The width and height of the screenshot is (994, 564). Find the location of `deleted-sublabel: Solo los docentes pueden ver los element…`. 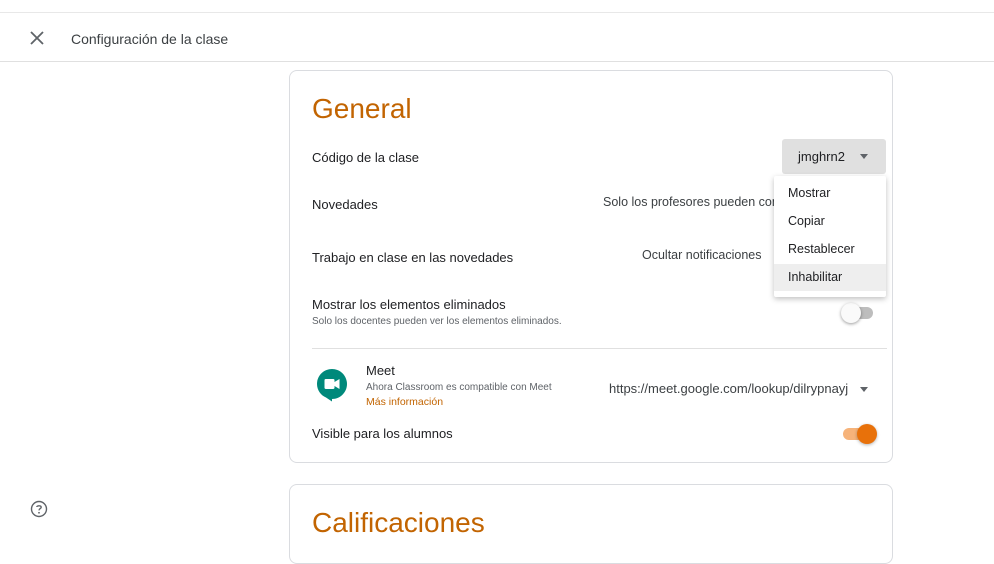

deleted-sublabel: Solo los docentes pueden ver los element… is located at coordinates (437, 321).